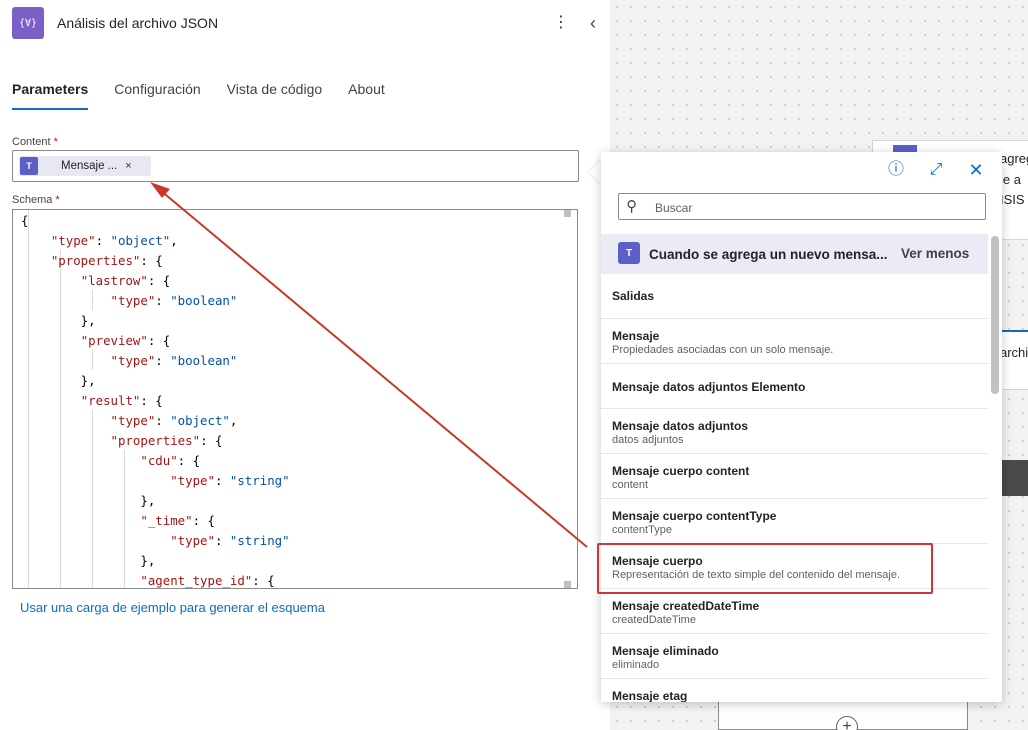 This screenshot has height=730, width=1028. What do you see at coordinates (976, 170) in the screenshot?
I see `close-icon: ✕` at bounding box center [976, 170].